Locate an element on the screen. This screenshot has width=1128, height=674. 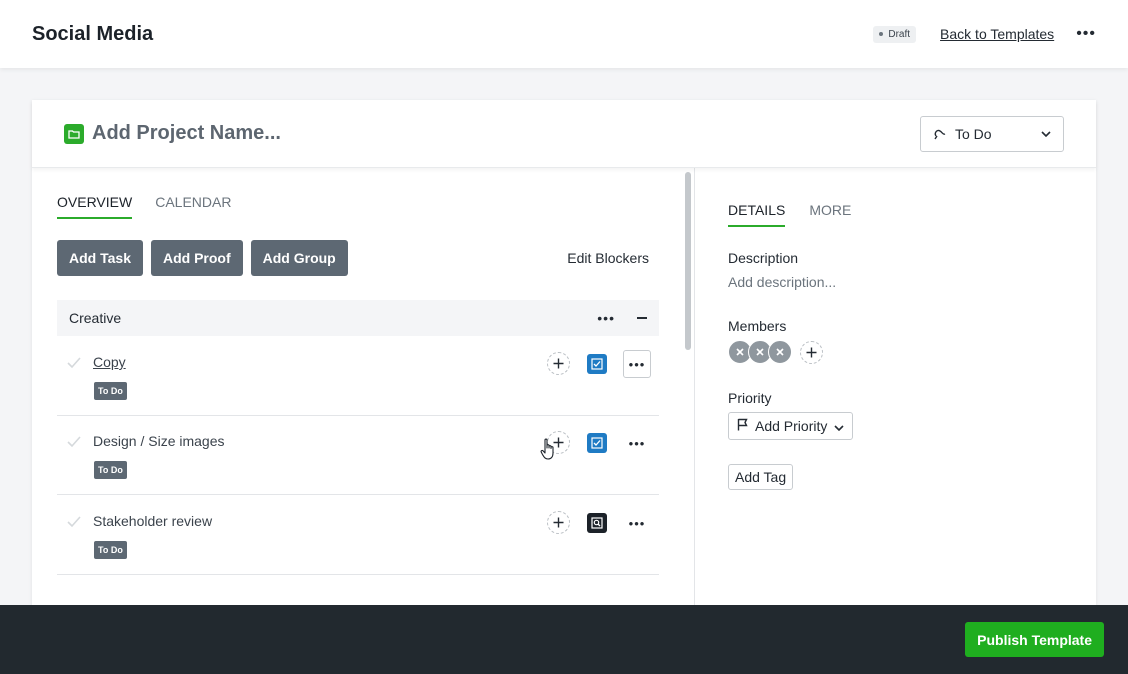
header-more-button: ••• is located at coordinates (1086, 34).